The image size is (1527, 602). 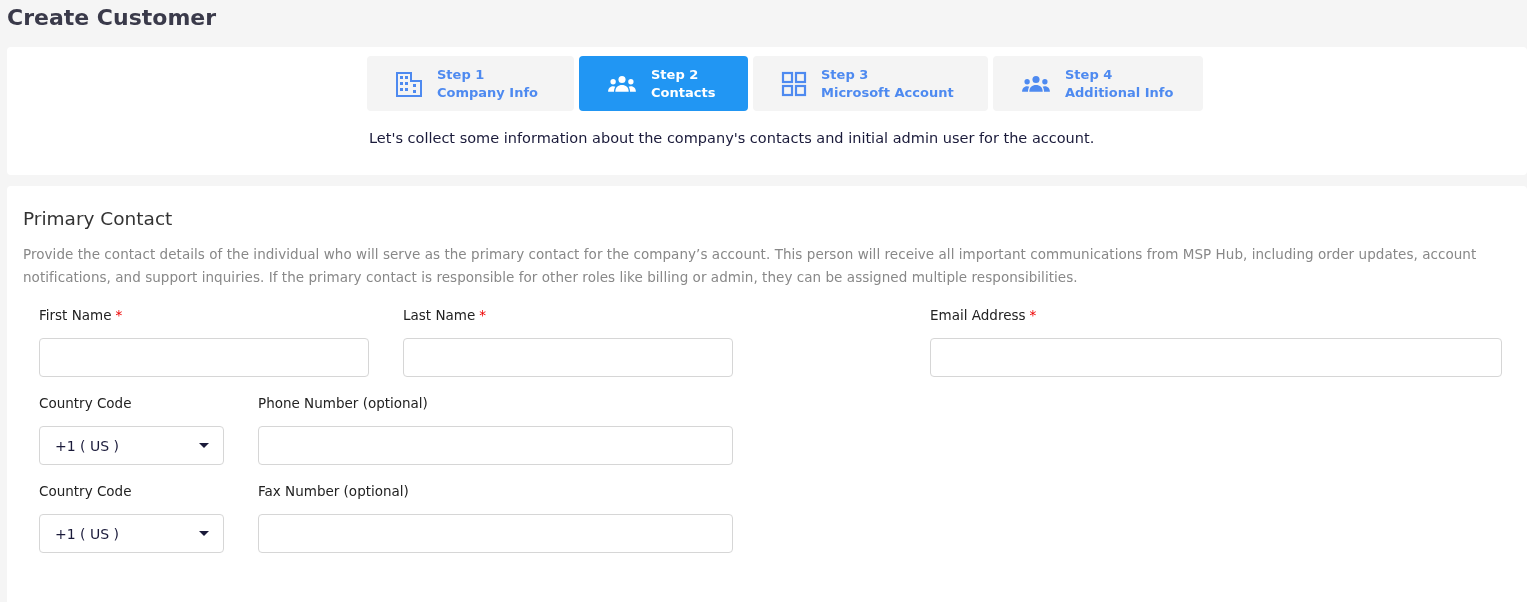 I want to click on step-tab: Step 2 Contacts, so click(x=663, y=83).